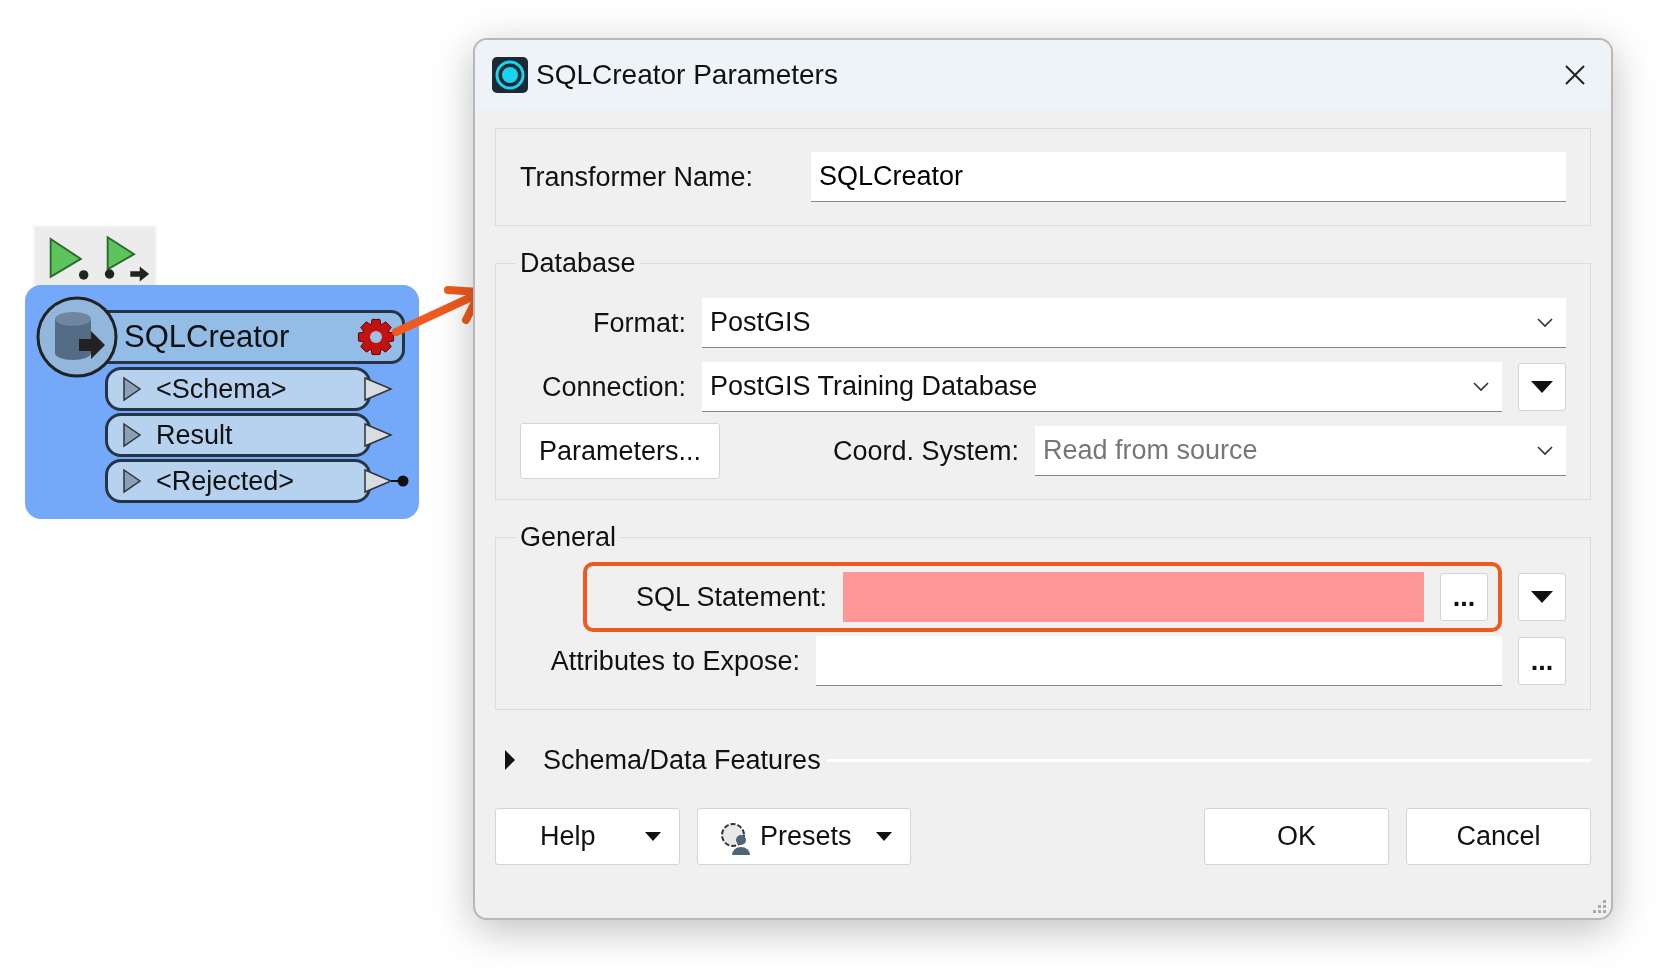 The height and width of the screenshot is (970, 1656). Describe the element at coordinates (238, 481) in the screenshot. I see `output-port: <Rejected>` at that location.